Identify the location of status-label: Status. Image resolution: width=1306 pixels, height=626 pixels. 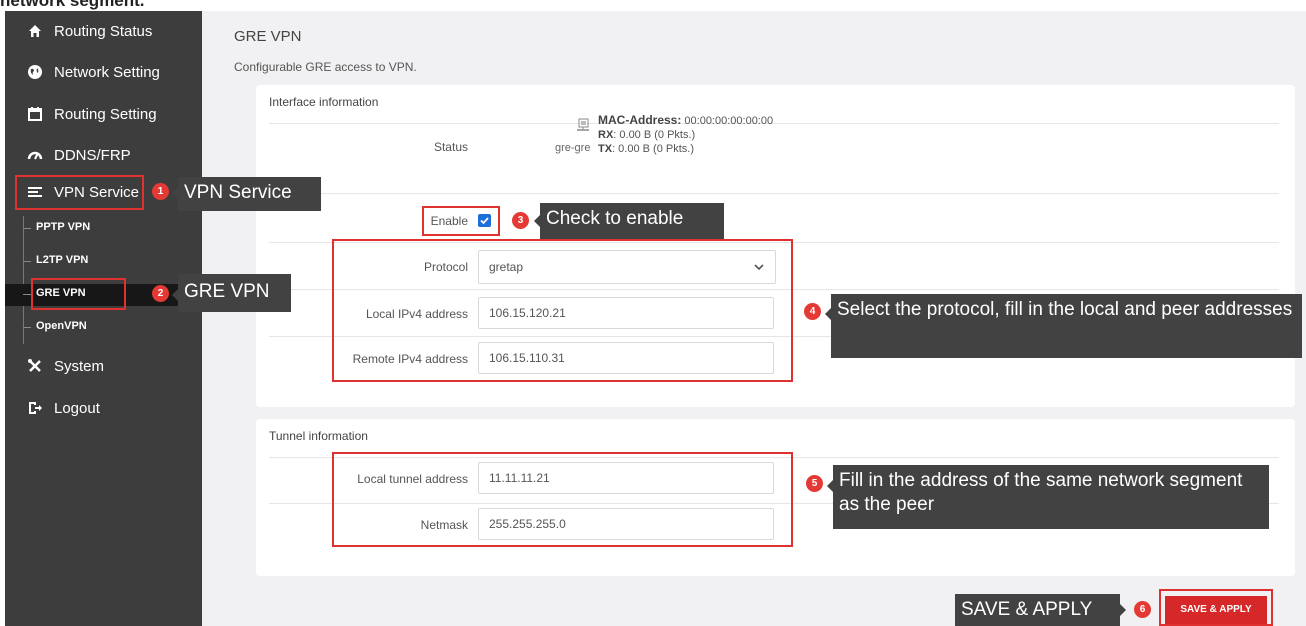
(450, 147).